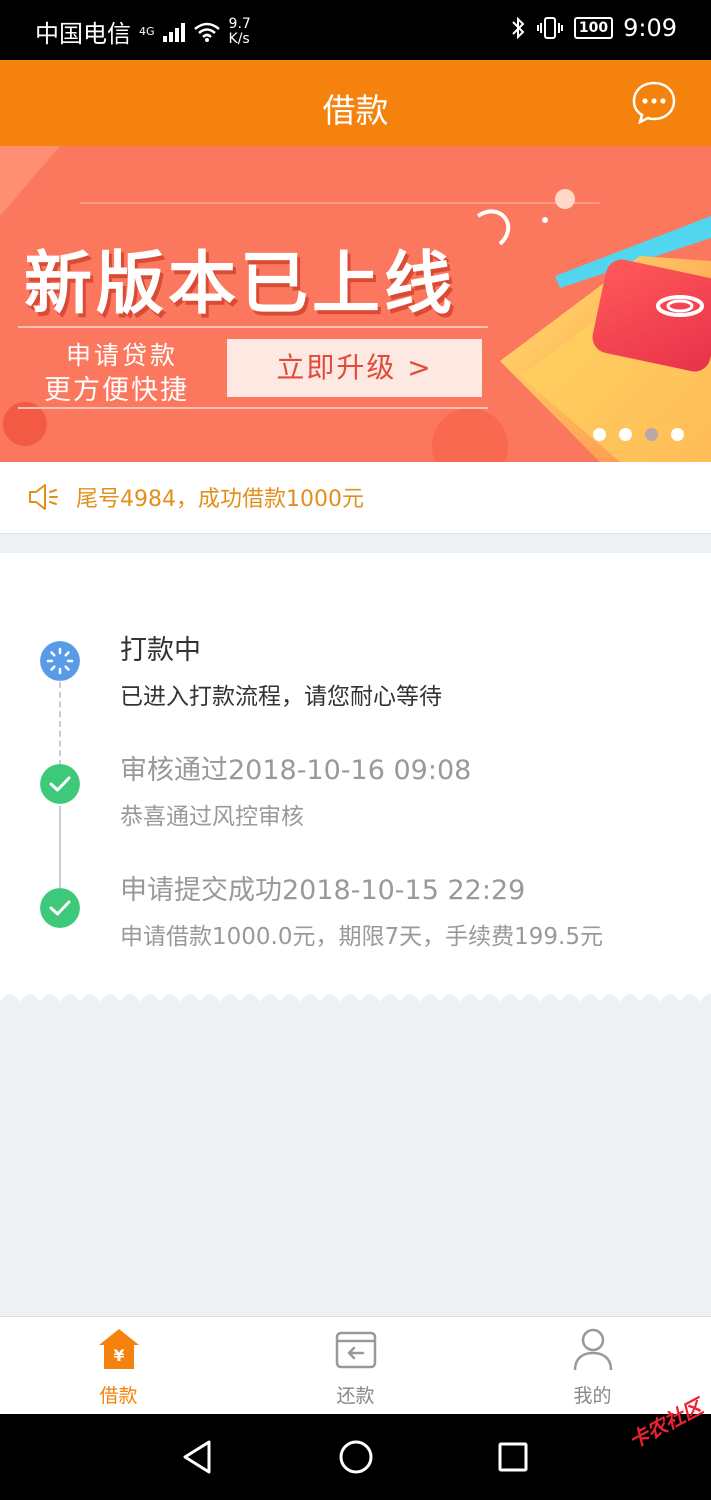 The width and height of the screenshot is (711, 1500). Describe the element at coordinates (323, 890) in the screenshot. I see `step-title: 申请提交成功2018-10-15 22:29` at that location.